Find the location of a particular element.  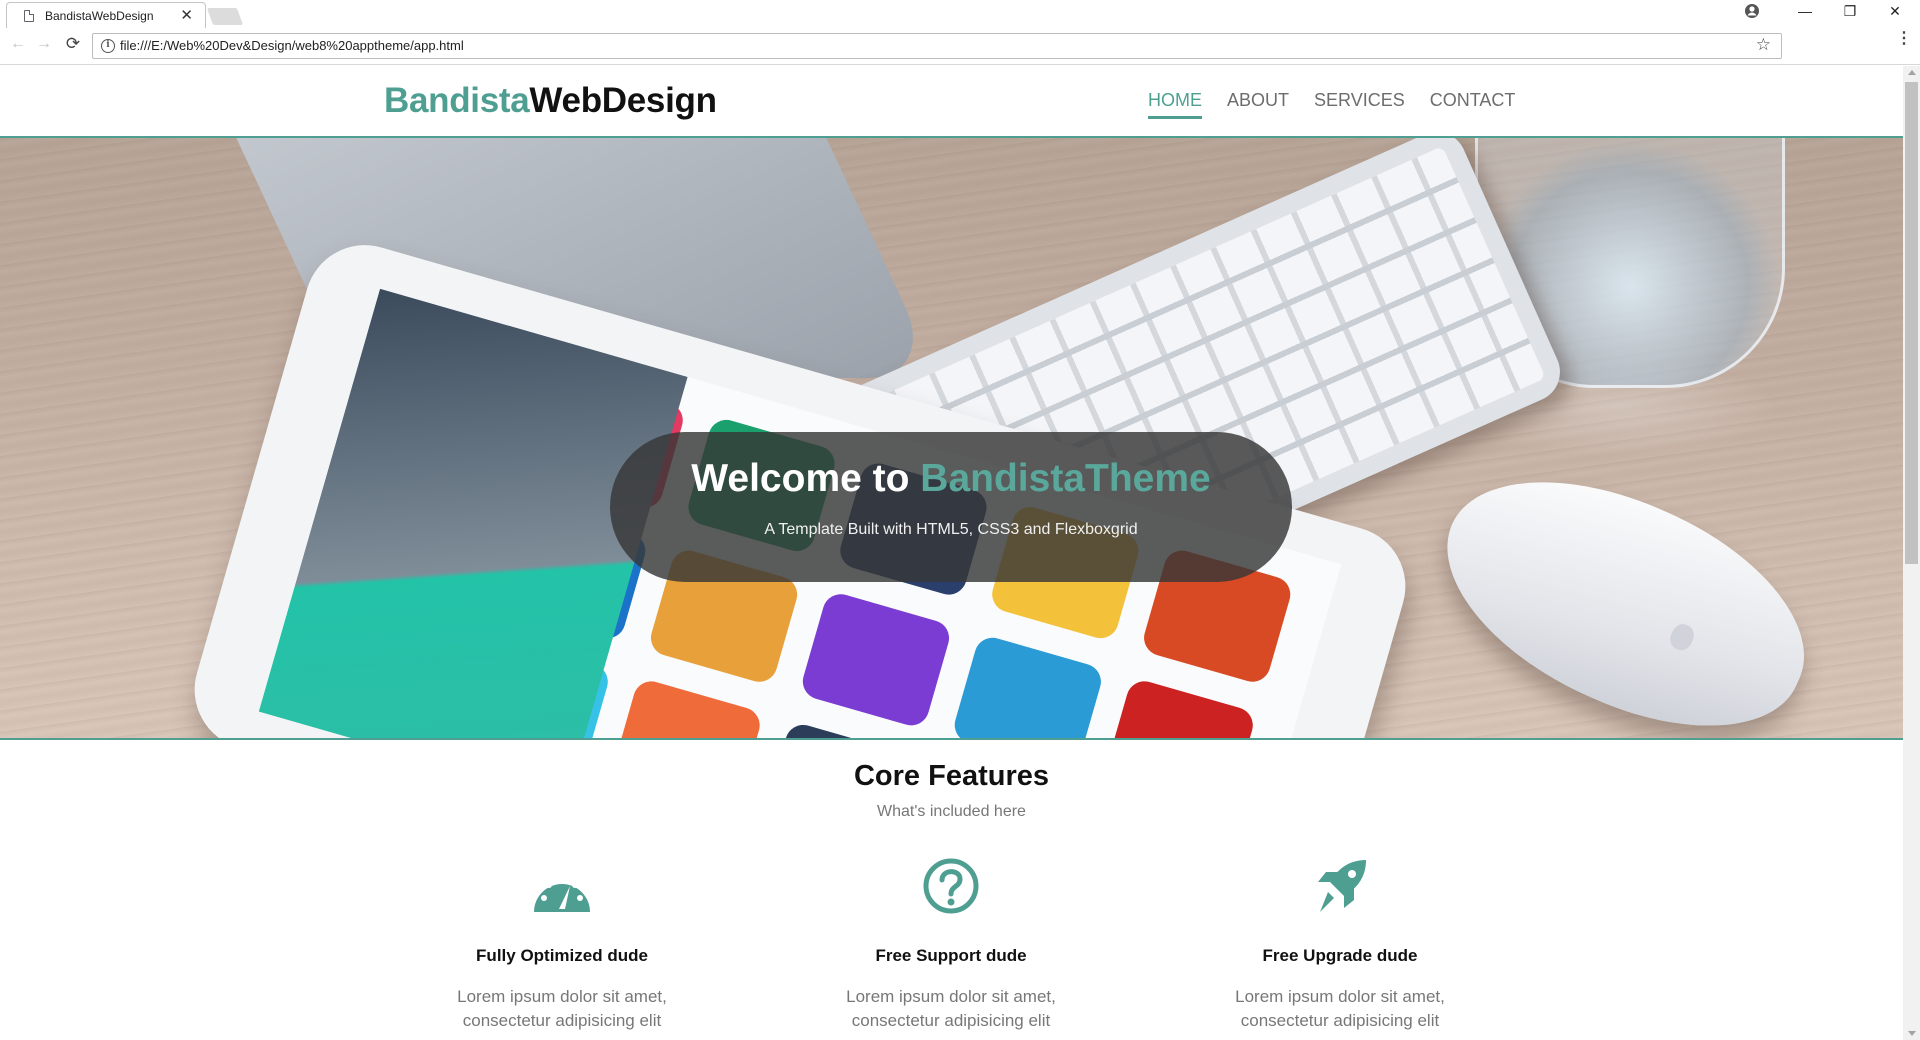

site-logo: BandistaWebDesign is located at coordinates (550, 101).